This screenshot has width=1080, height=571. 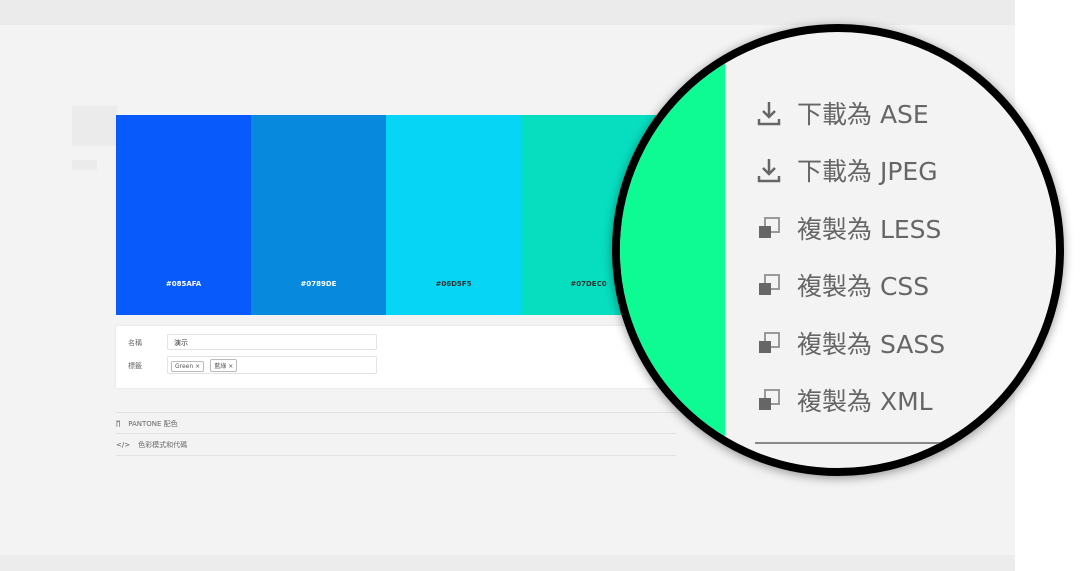 I want to click on menu-item-copy-css: 複製為 CSS, so click(x=850, y=286).